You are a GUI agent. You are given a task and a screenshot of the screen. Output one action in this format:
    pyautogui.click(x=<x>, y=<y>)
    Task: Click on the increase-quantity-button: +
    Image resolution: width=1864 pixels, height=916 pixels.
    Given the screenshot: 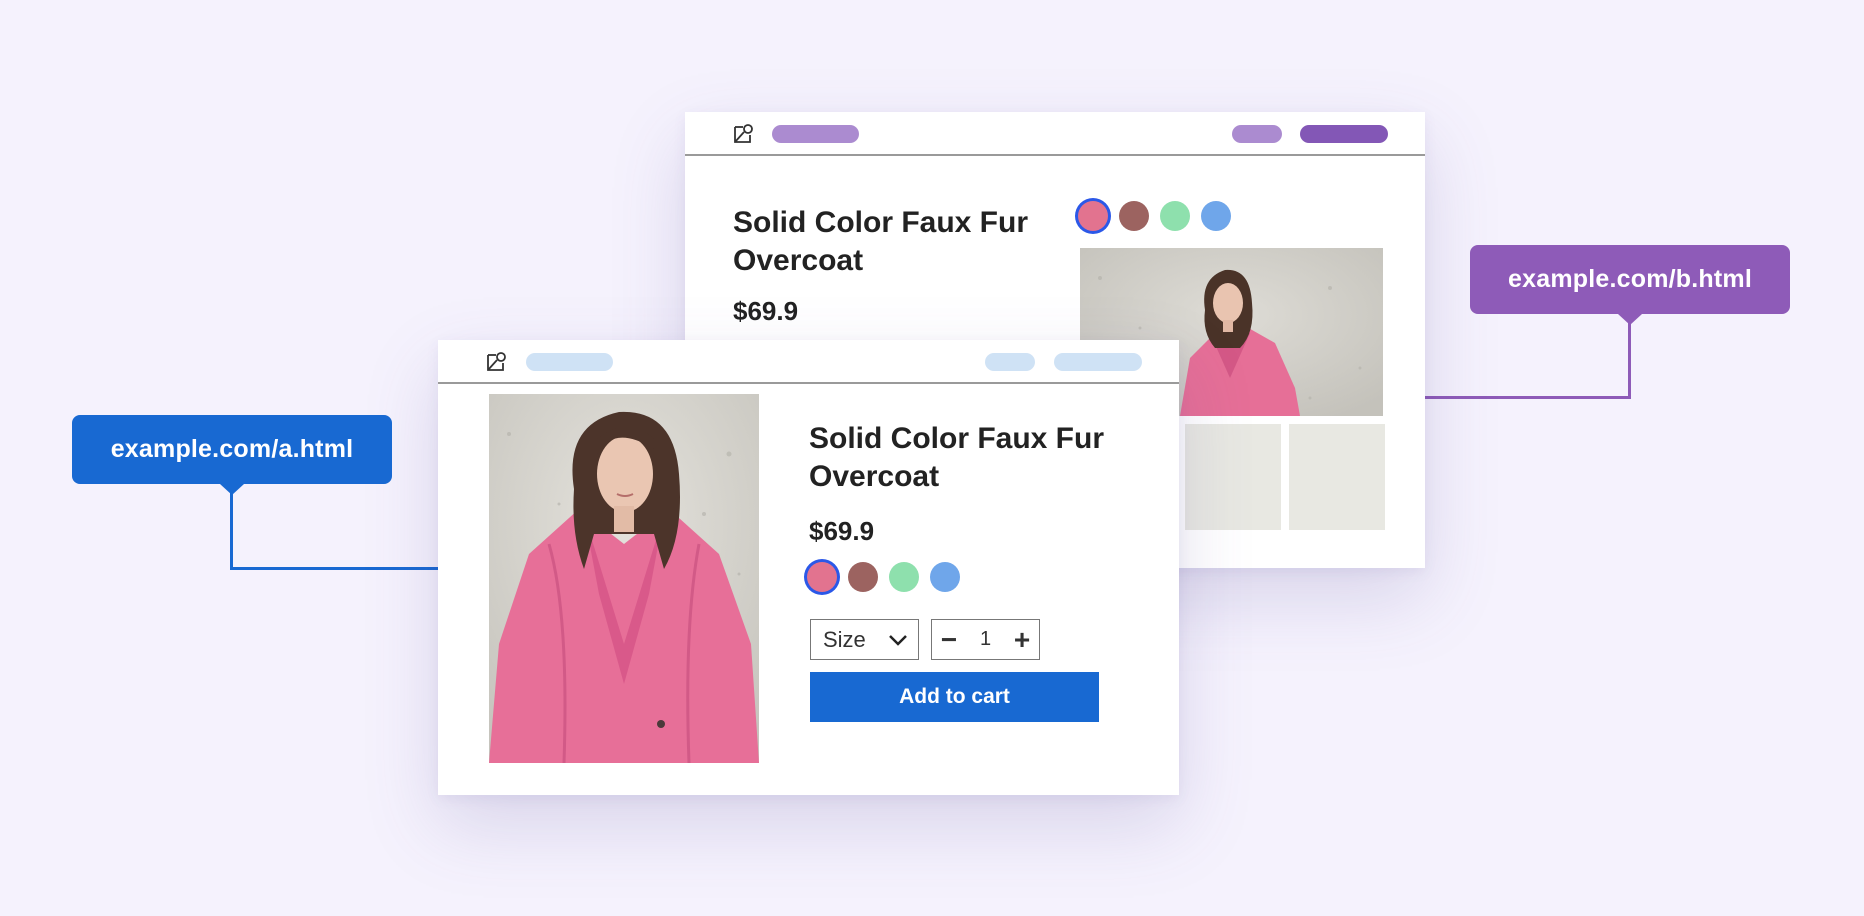 What is the action you would take?
    pyautogui.click(x=1022, y=639)
    